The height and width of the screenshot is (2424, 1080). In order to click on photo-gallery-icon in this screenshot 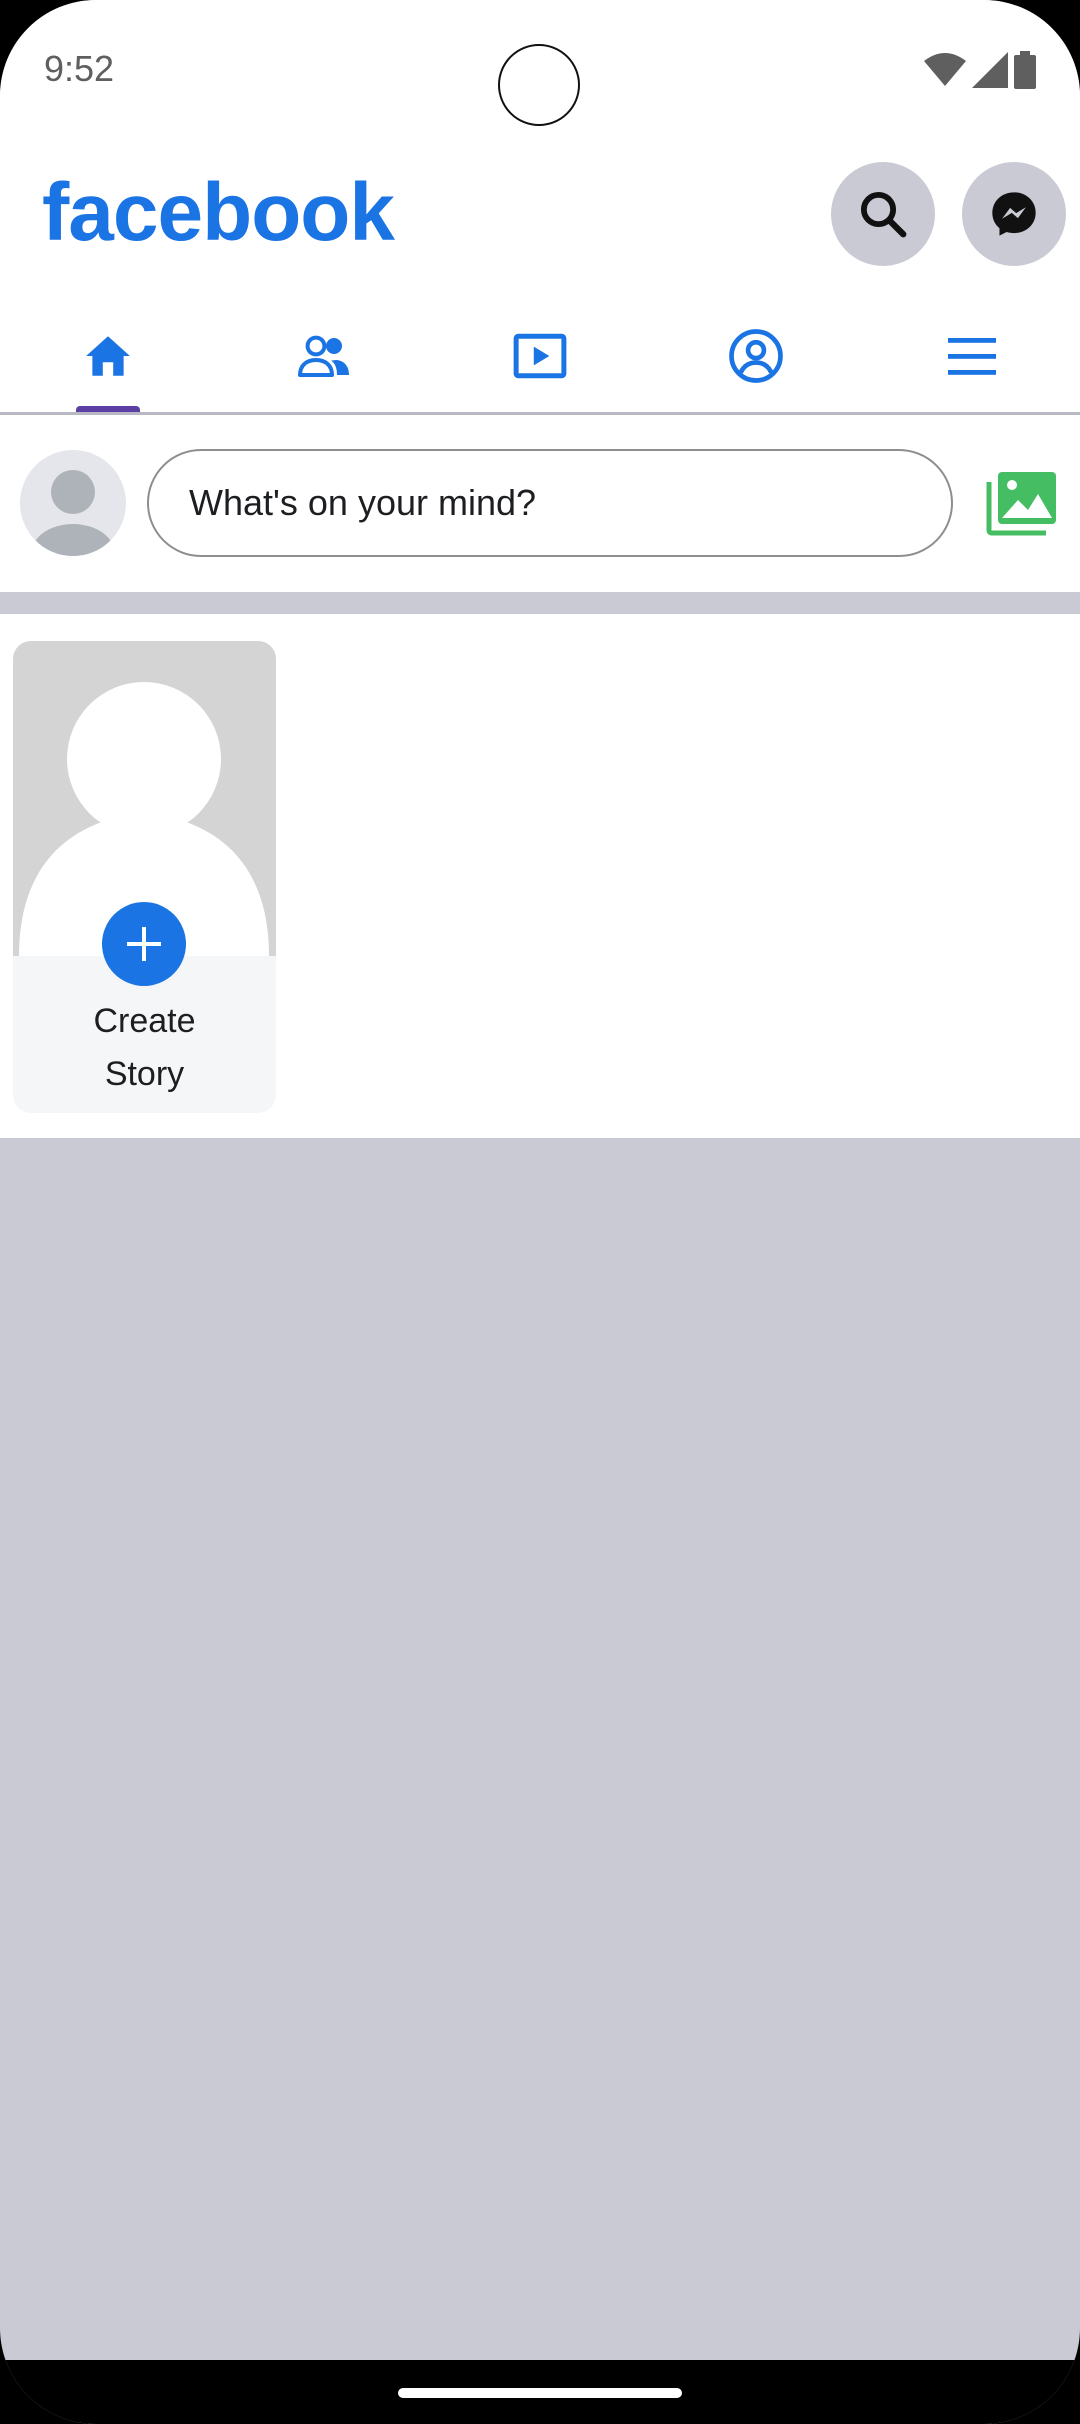, I will do `click(1021, 504)`.